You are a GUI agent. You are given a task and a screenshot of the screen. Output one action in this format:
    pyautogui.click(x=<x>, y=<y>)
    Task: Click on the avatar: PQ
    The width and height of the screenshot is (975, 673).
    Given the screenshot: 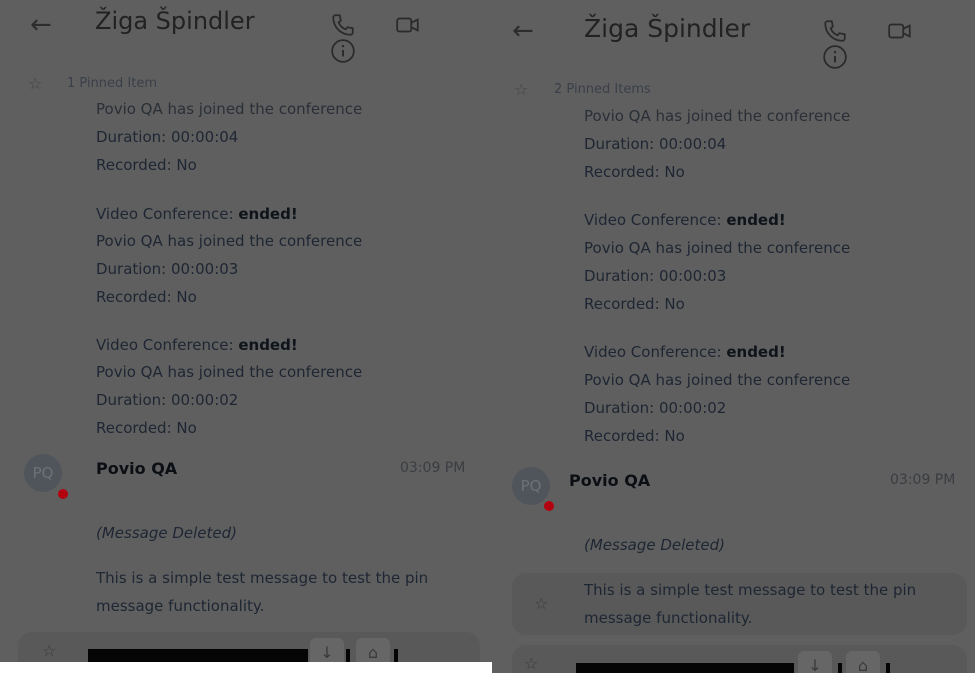 What is the action you would take?
    pyautogui.click(x=43, y=473)
    